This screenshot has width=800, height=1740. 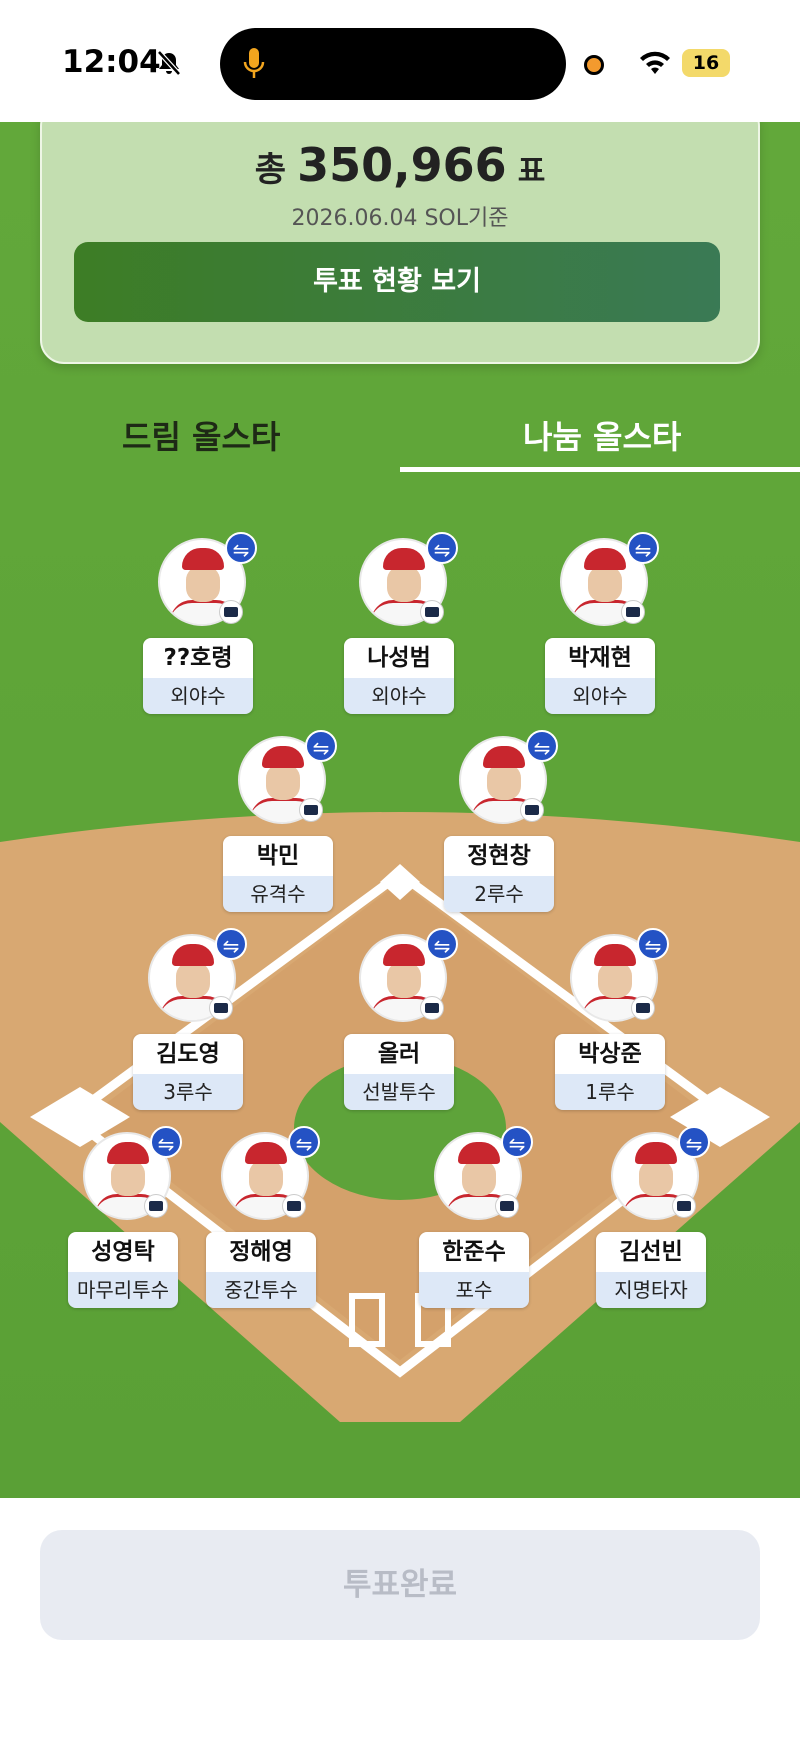 I want to click on total-suffix: 표, so click(x=531, y=171).